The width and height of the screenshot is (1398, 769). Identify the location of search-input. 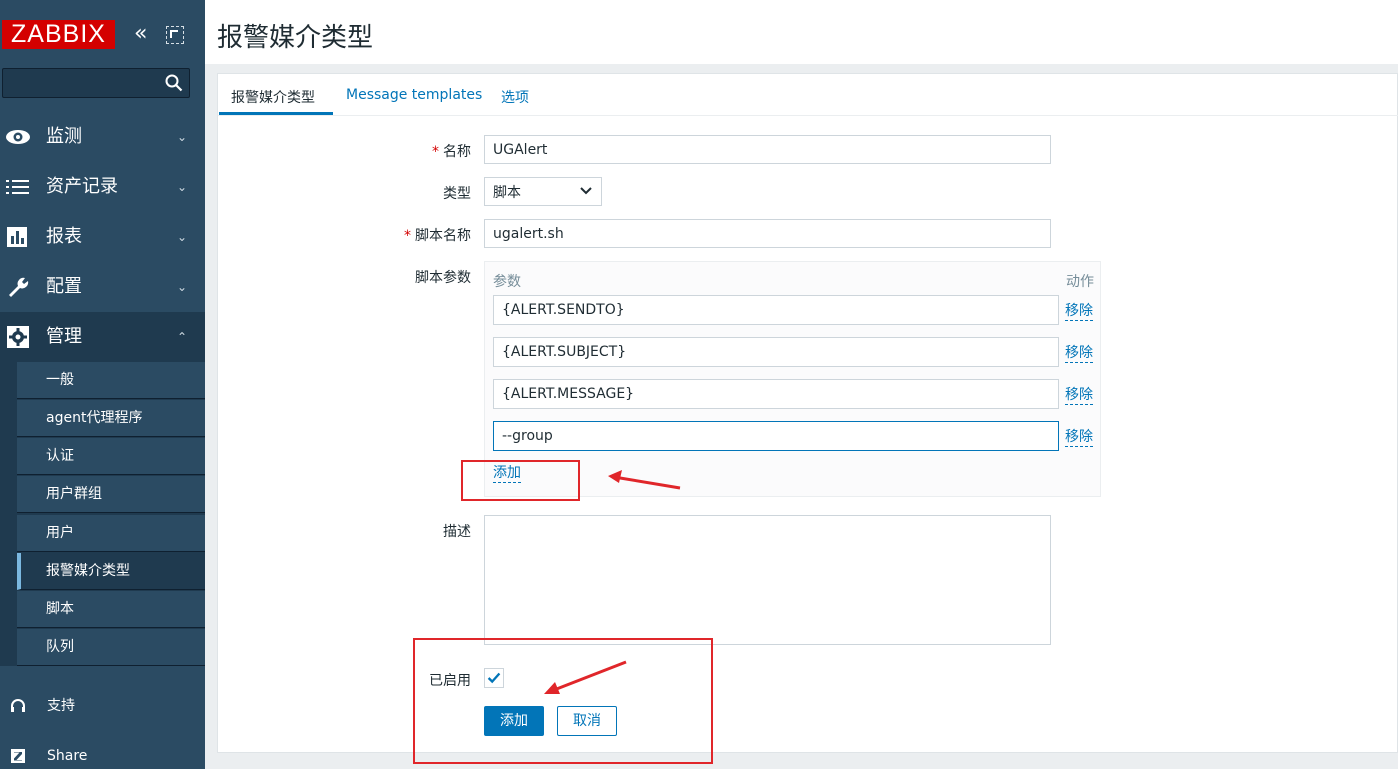
(96, 83).